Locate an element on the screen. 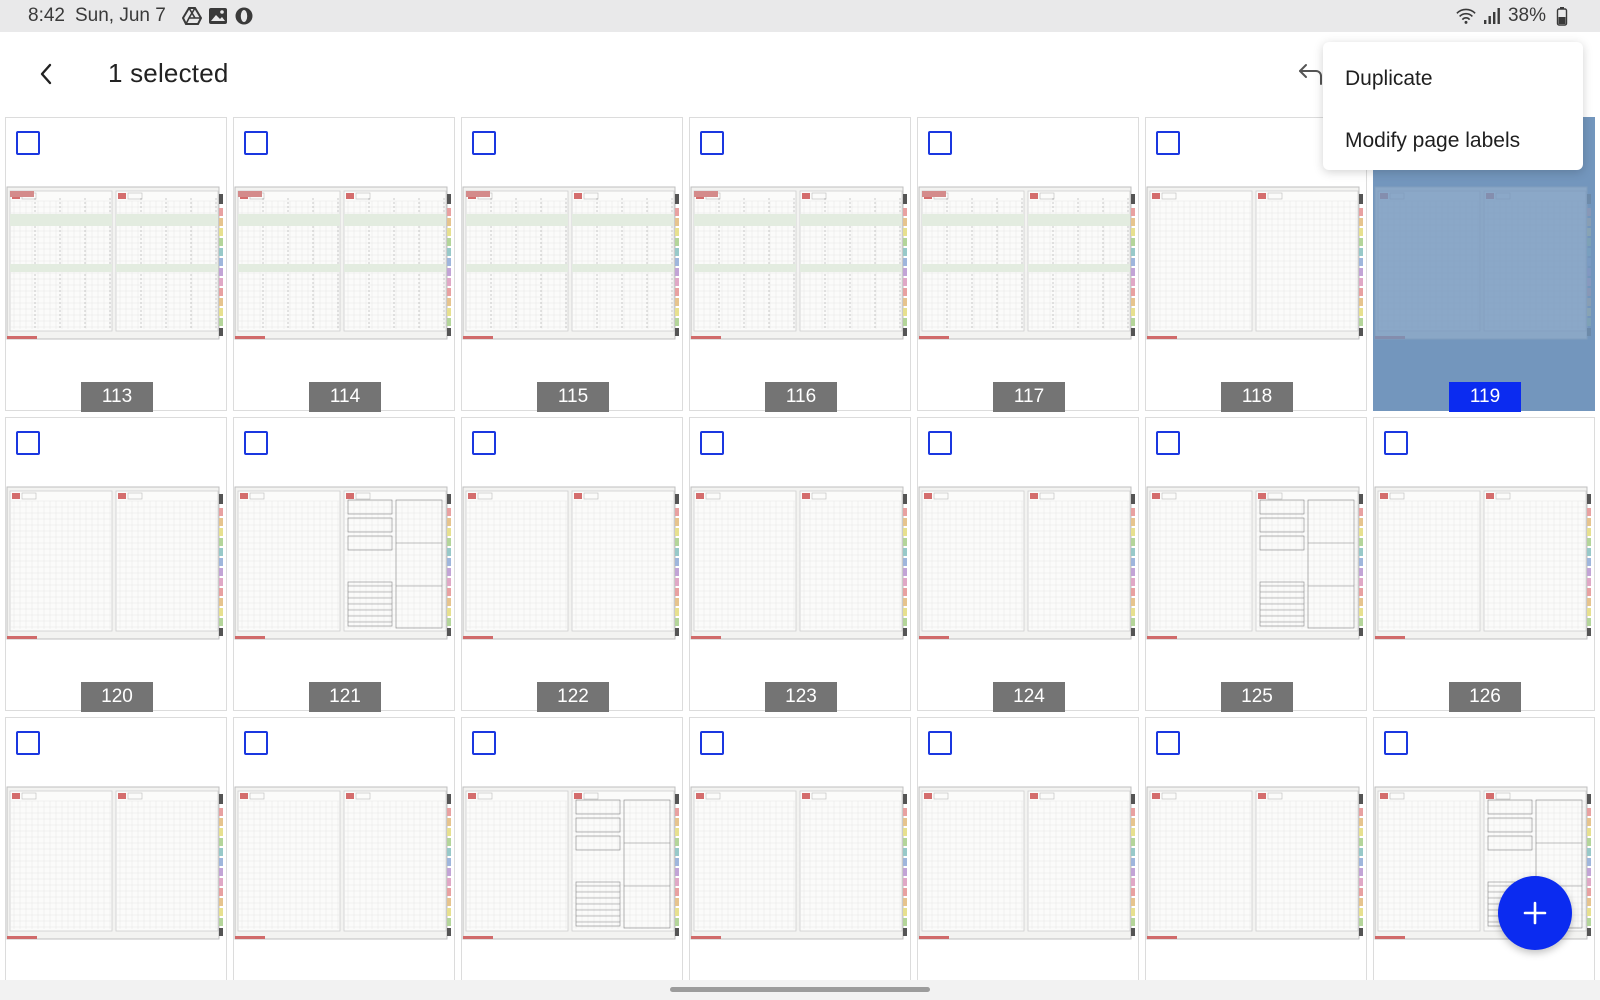 This screenshot has width=1600, height=1000. undo-icon is located at coordinates (1310, 74).